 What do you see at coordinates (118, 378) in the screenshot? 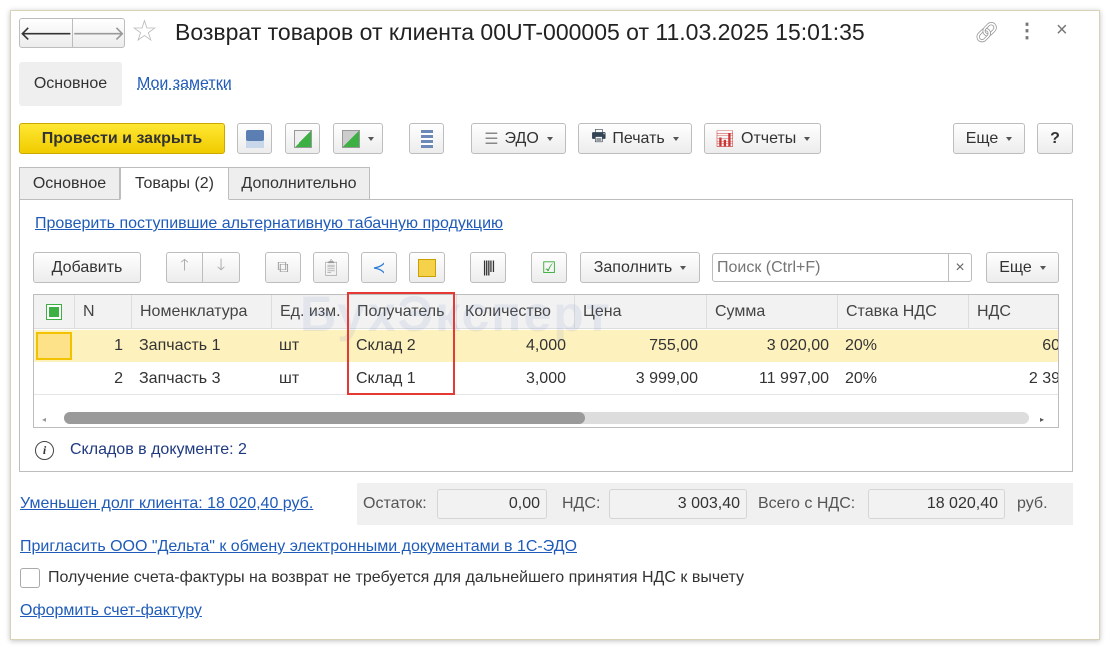
I see `cell-n: 2` at bounding box center [118, 378].